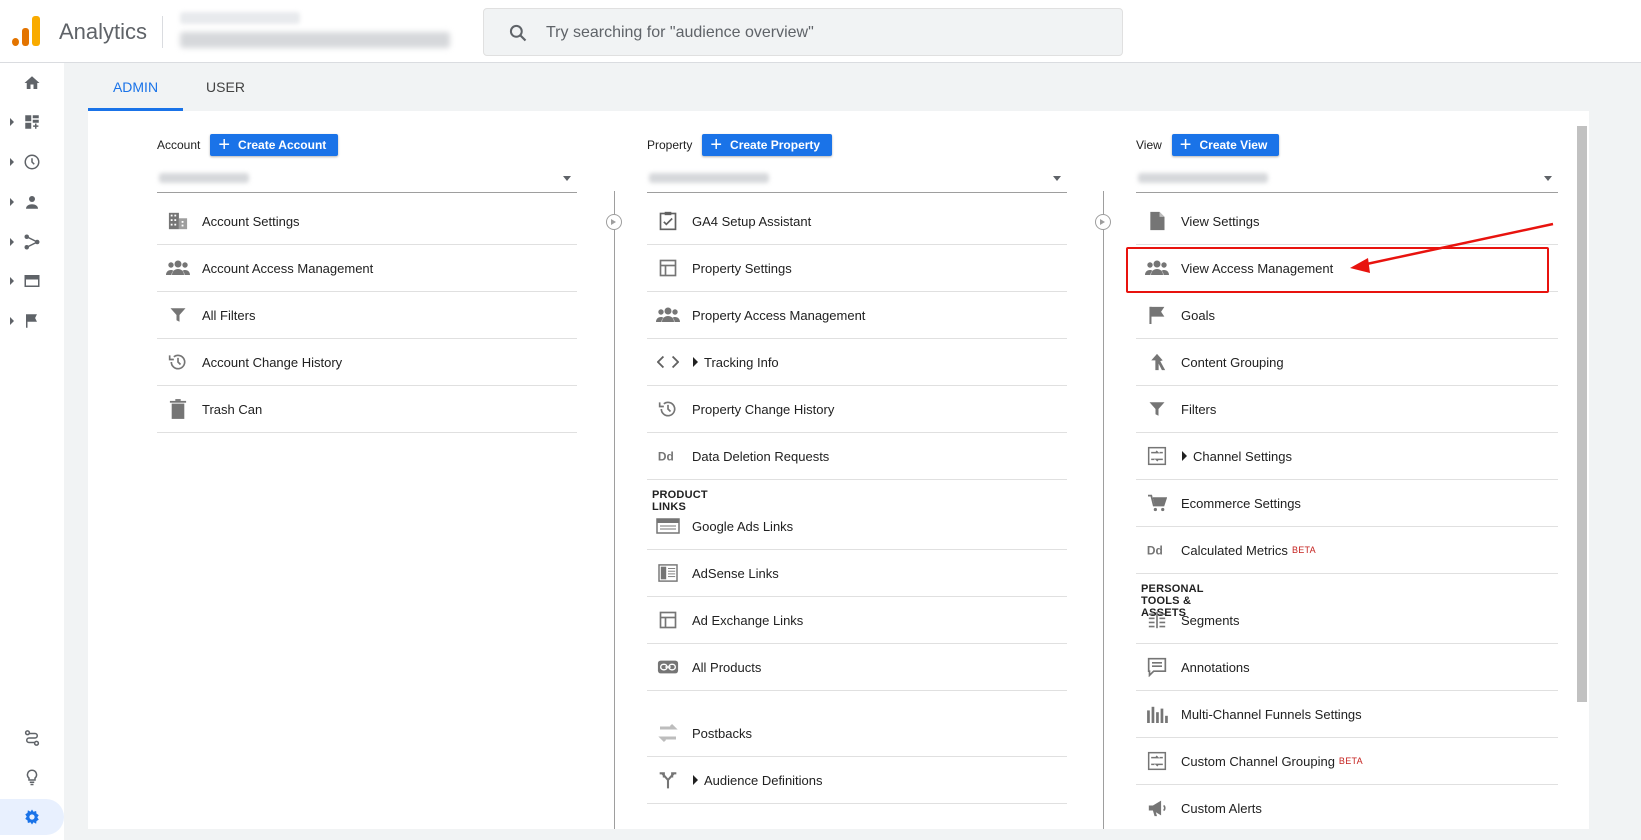  I want to click on content-grouping-item: Content Grouping, so click(1347, 362).